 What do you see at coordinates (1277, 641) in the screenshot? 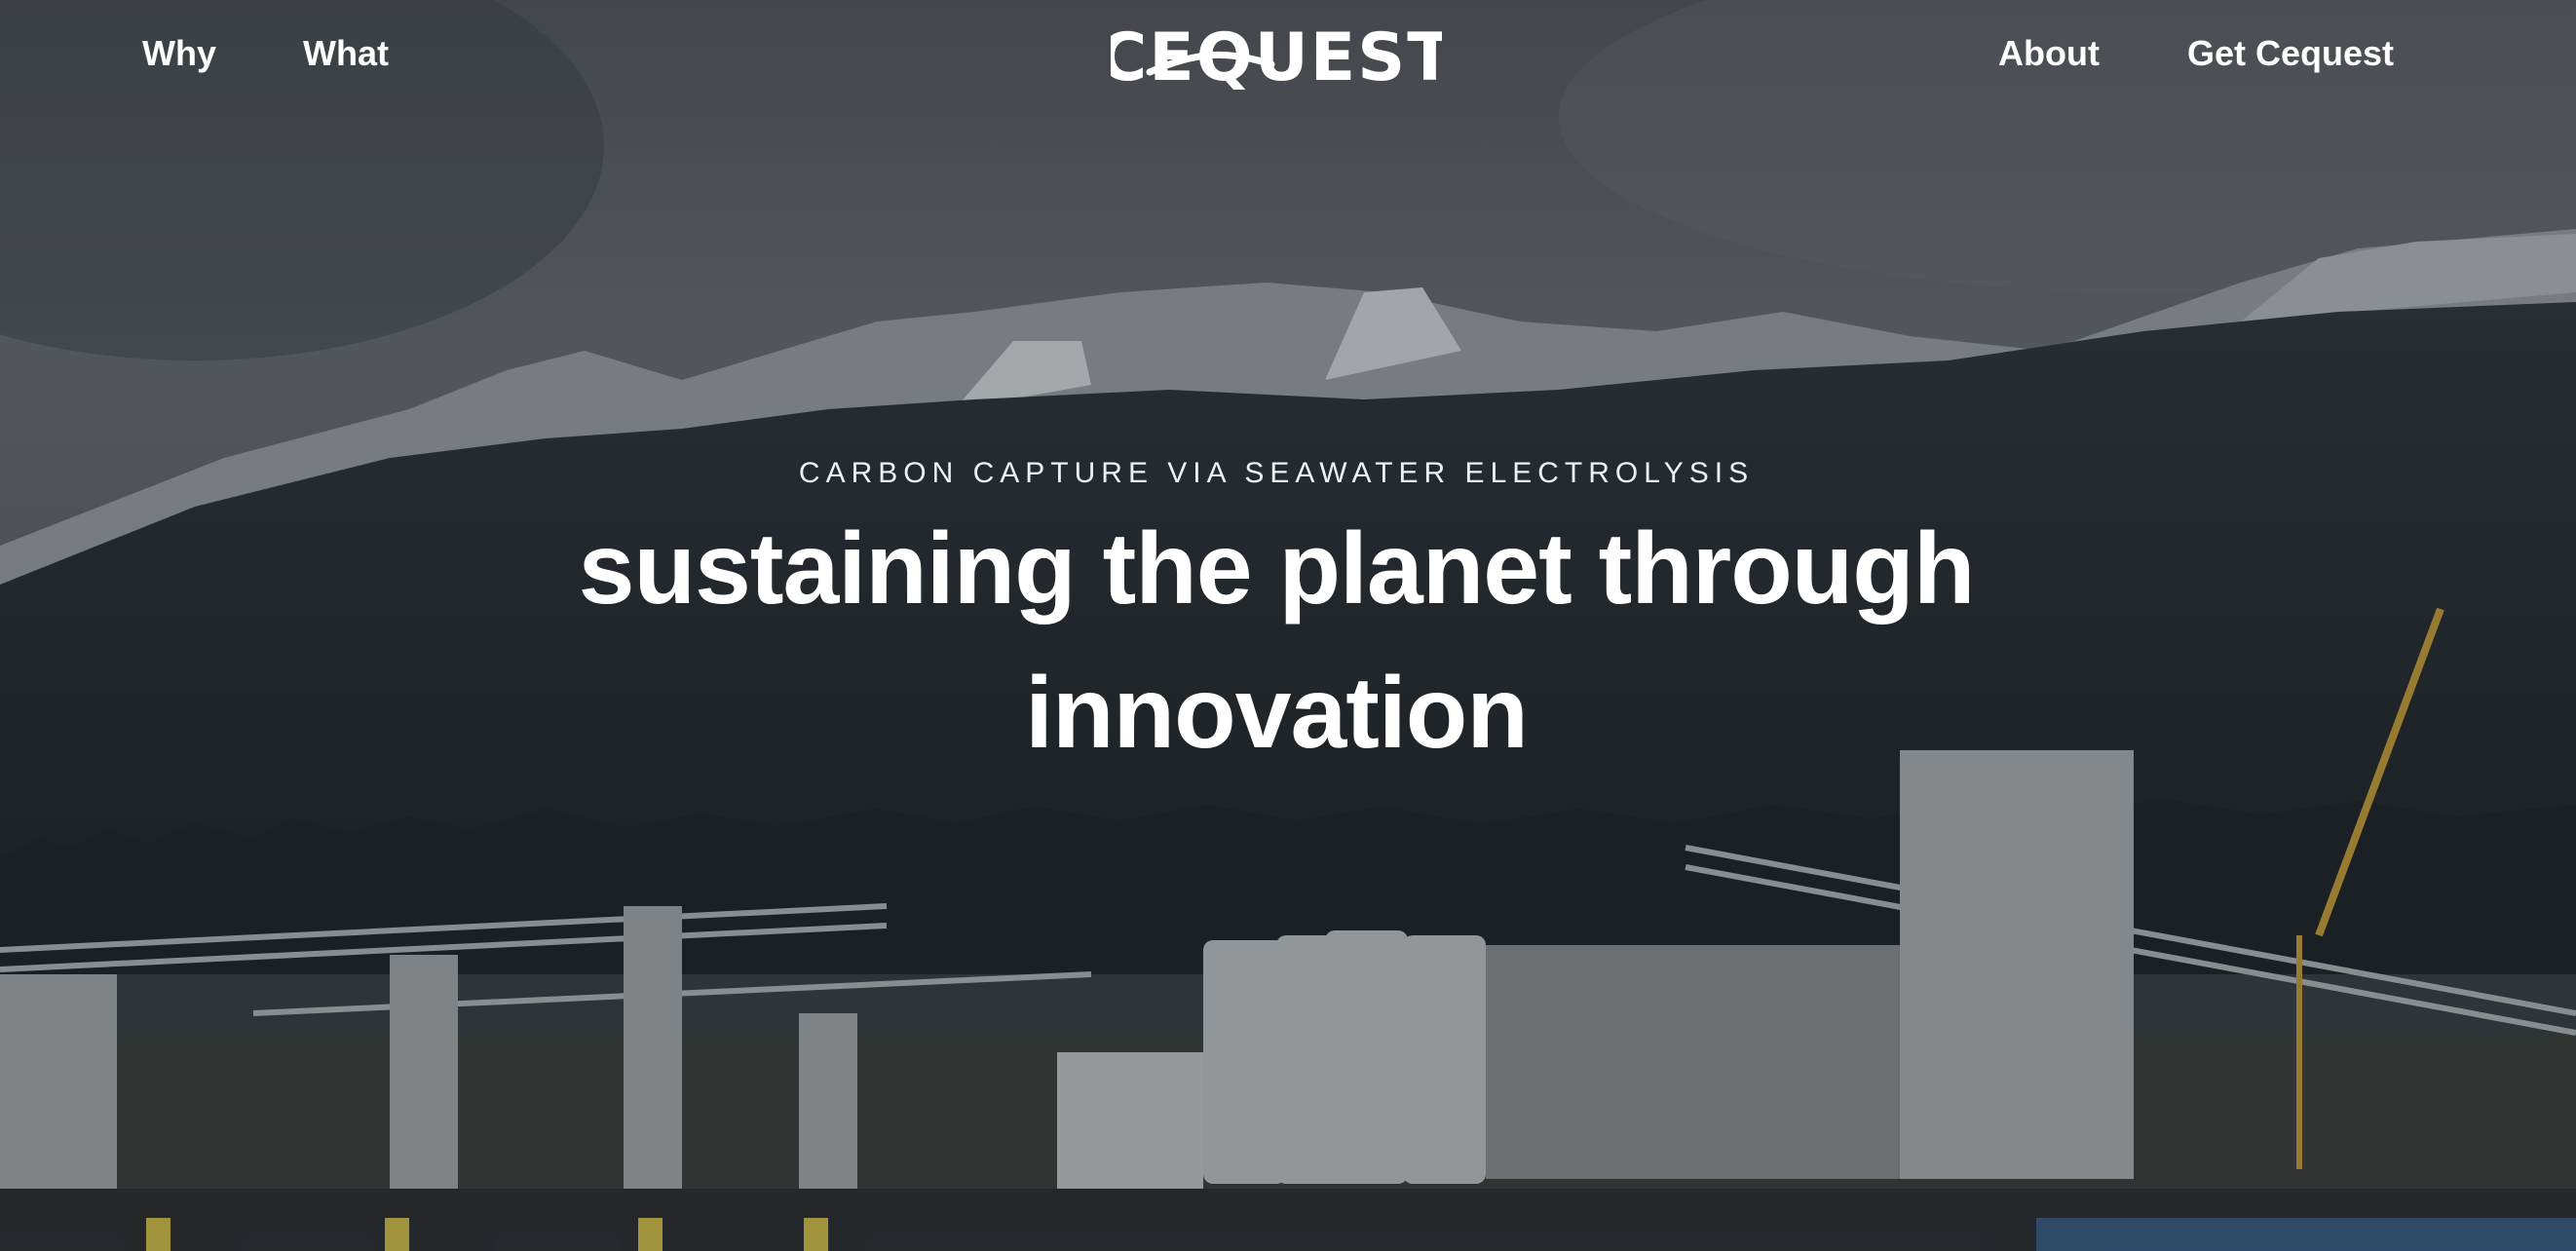
I see `hero-headline: sustaining the planet through innovation` at bounding box center [1277, 641].